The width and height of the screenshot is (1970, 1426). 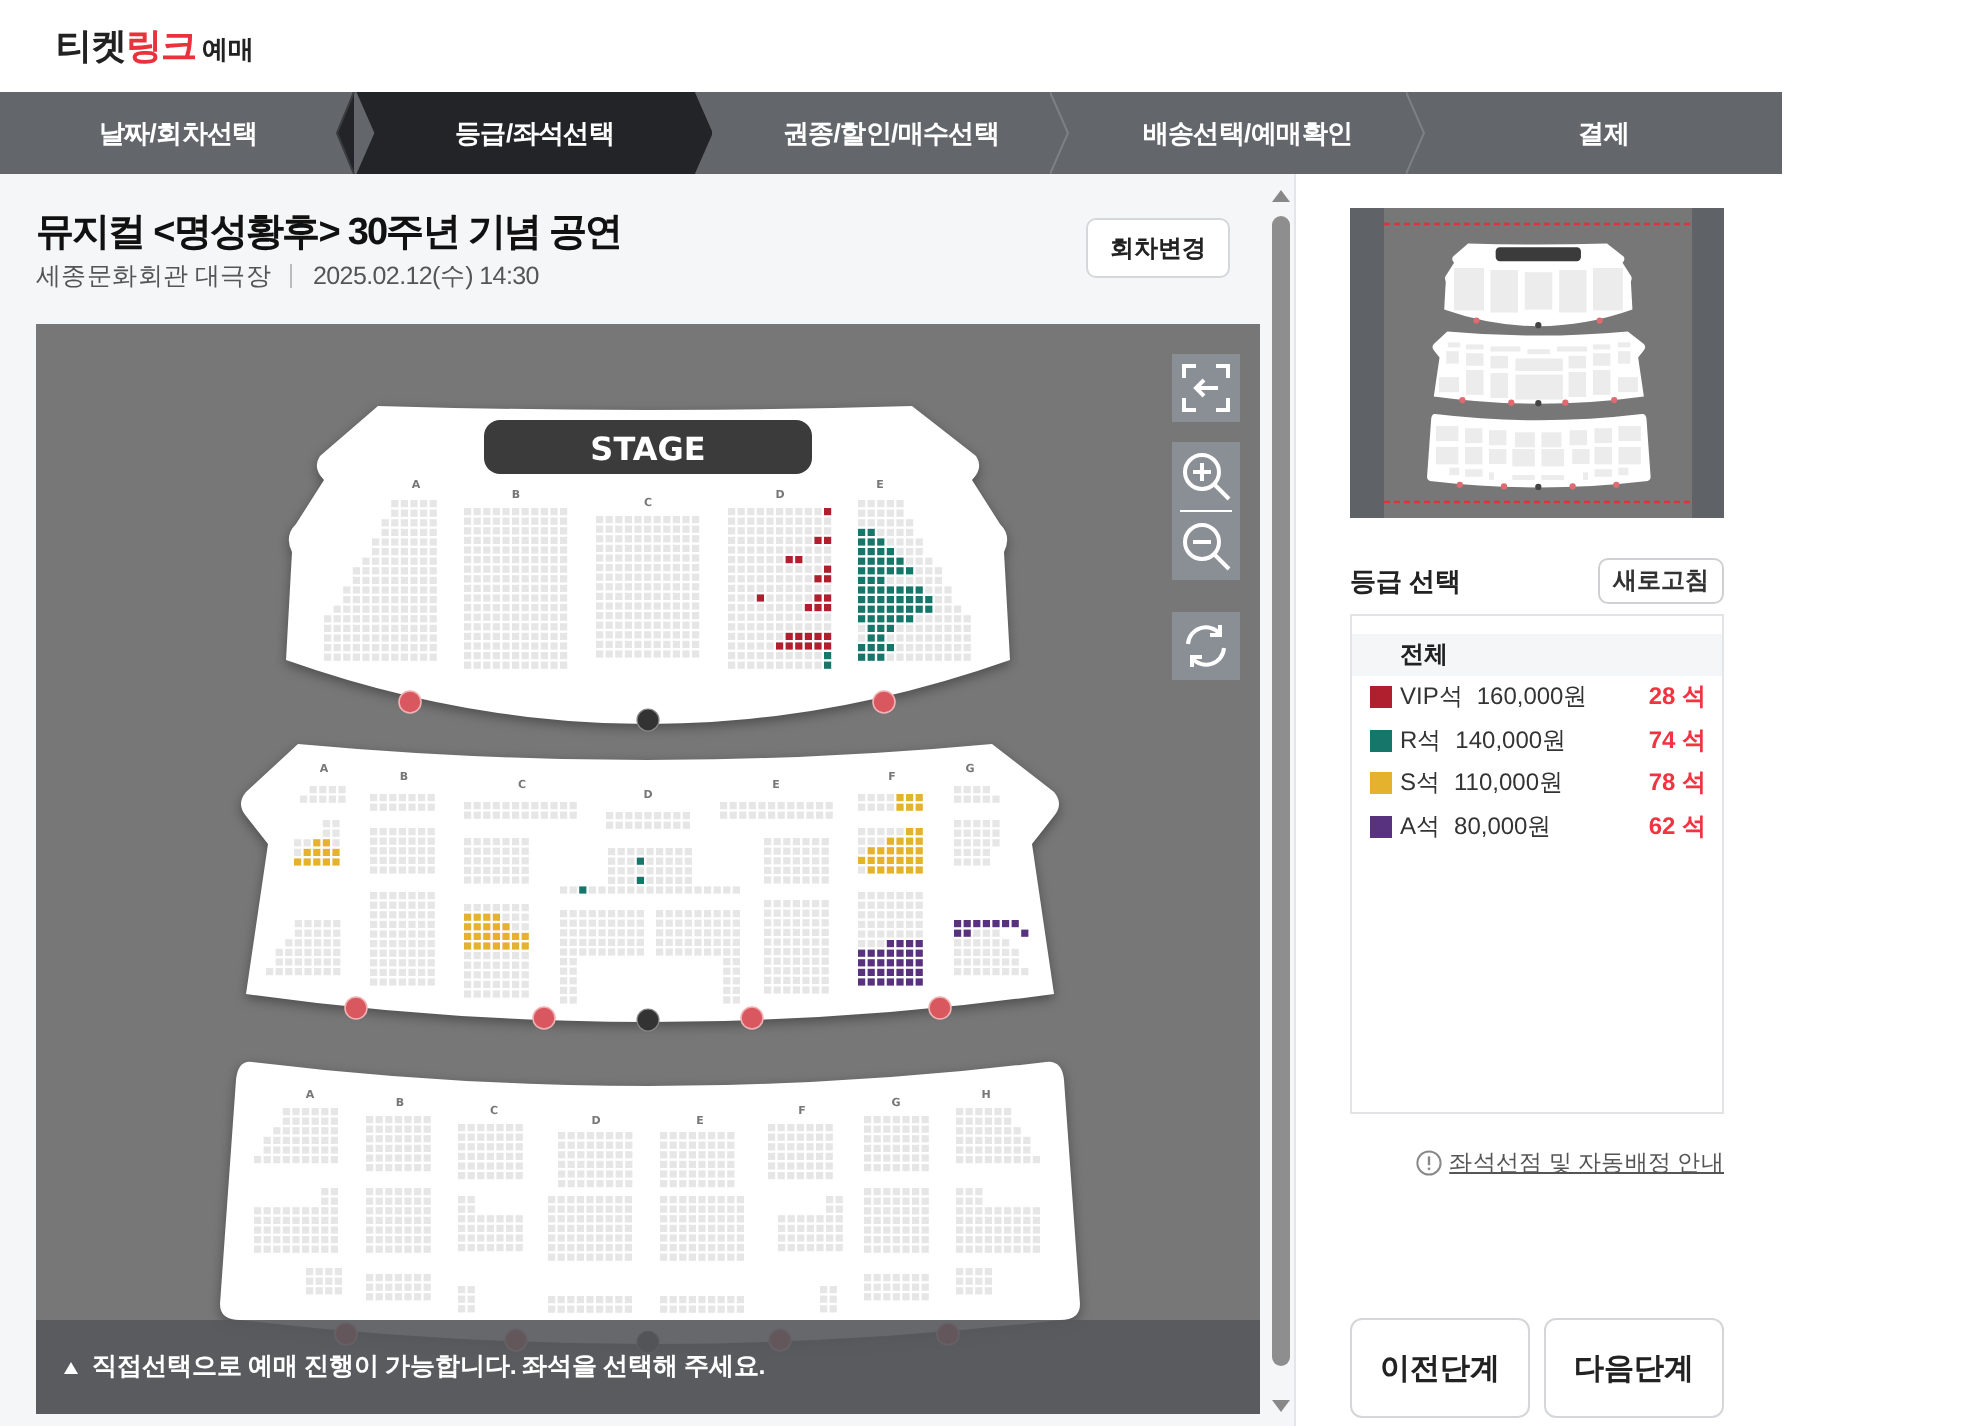 What do you see at coordinates (178, 133) in the screenshot?
I see `booking-step: 날짜/회차선택` at bounding box center [178, 133].